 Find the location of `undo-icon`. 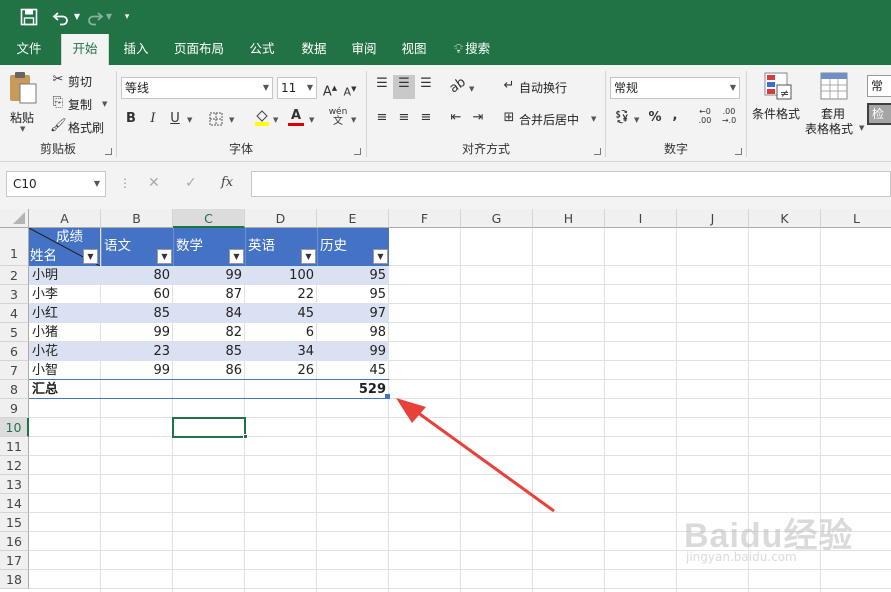

undo-icon is located at coordinates (61, 17).